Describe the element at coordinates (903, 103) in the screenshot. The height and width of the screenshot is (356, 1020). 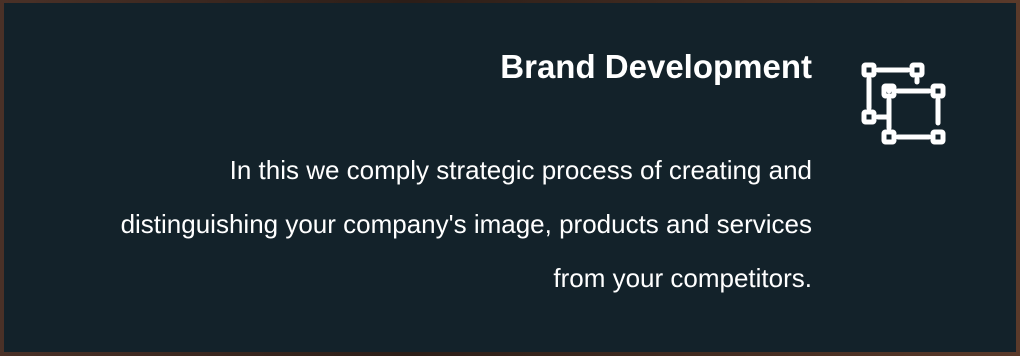
I see `hierarchy-structure-icon` at that location.